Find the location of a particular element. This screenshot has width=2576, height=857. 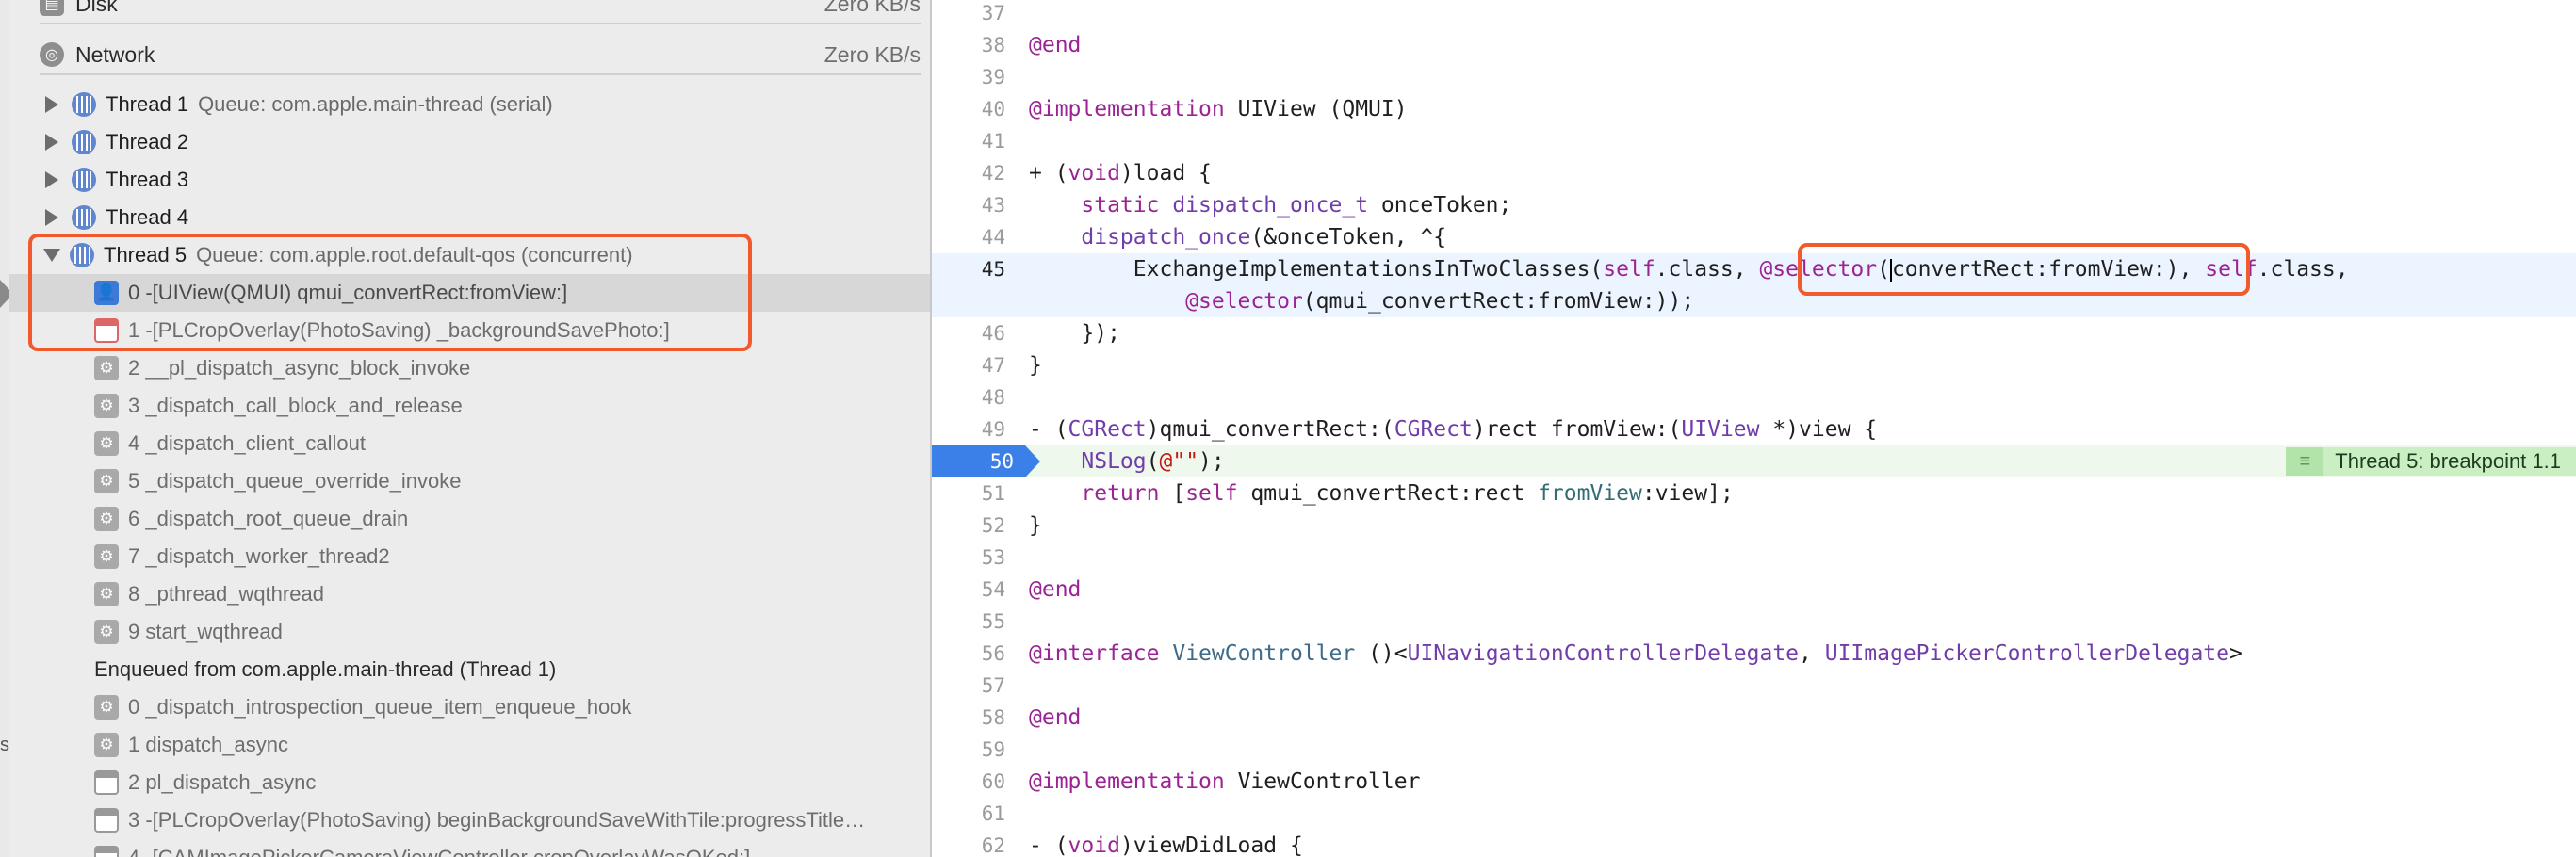

stack-frame-row: ⚙ 3 _dispatch_call_block_and_release is located at coordinates (469, 406).